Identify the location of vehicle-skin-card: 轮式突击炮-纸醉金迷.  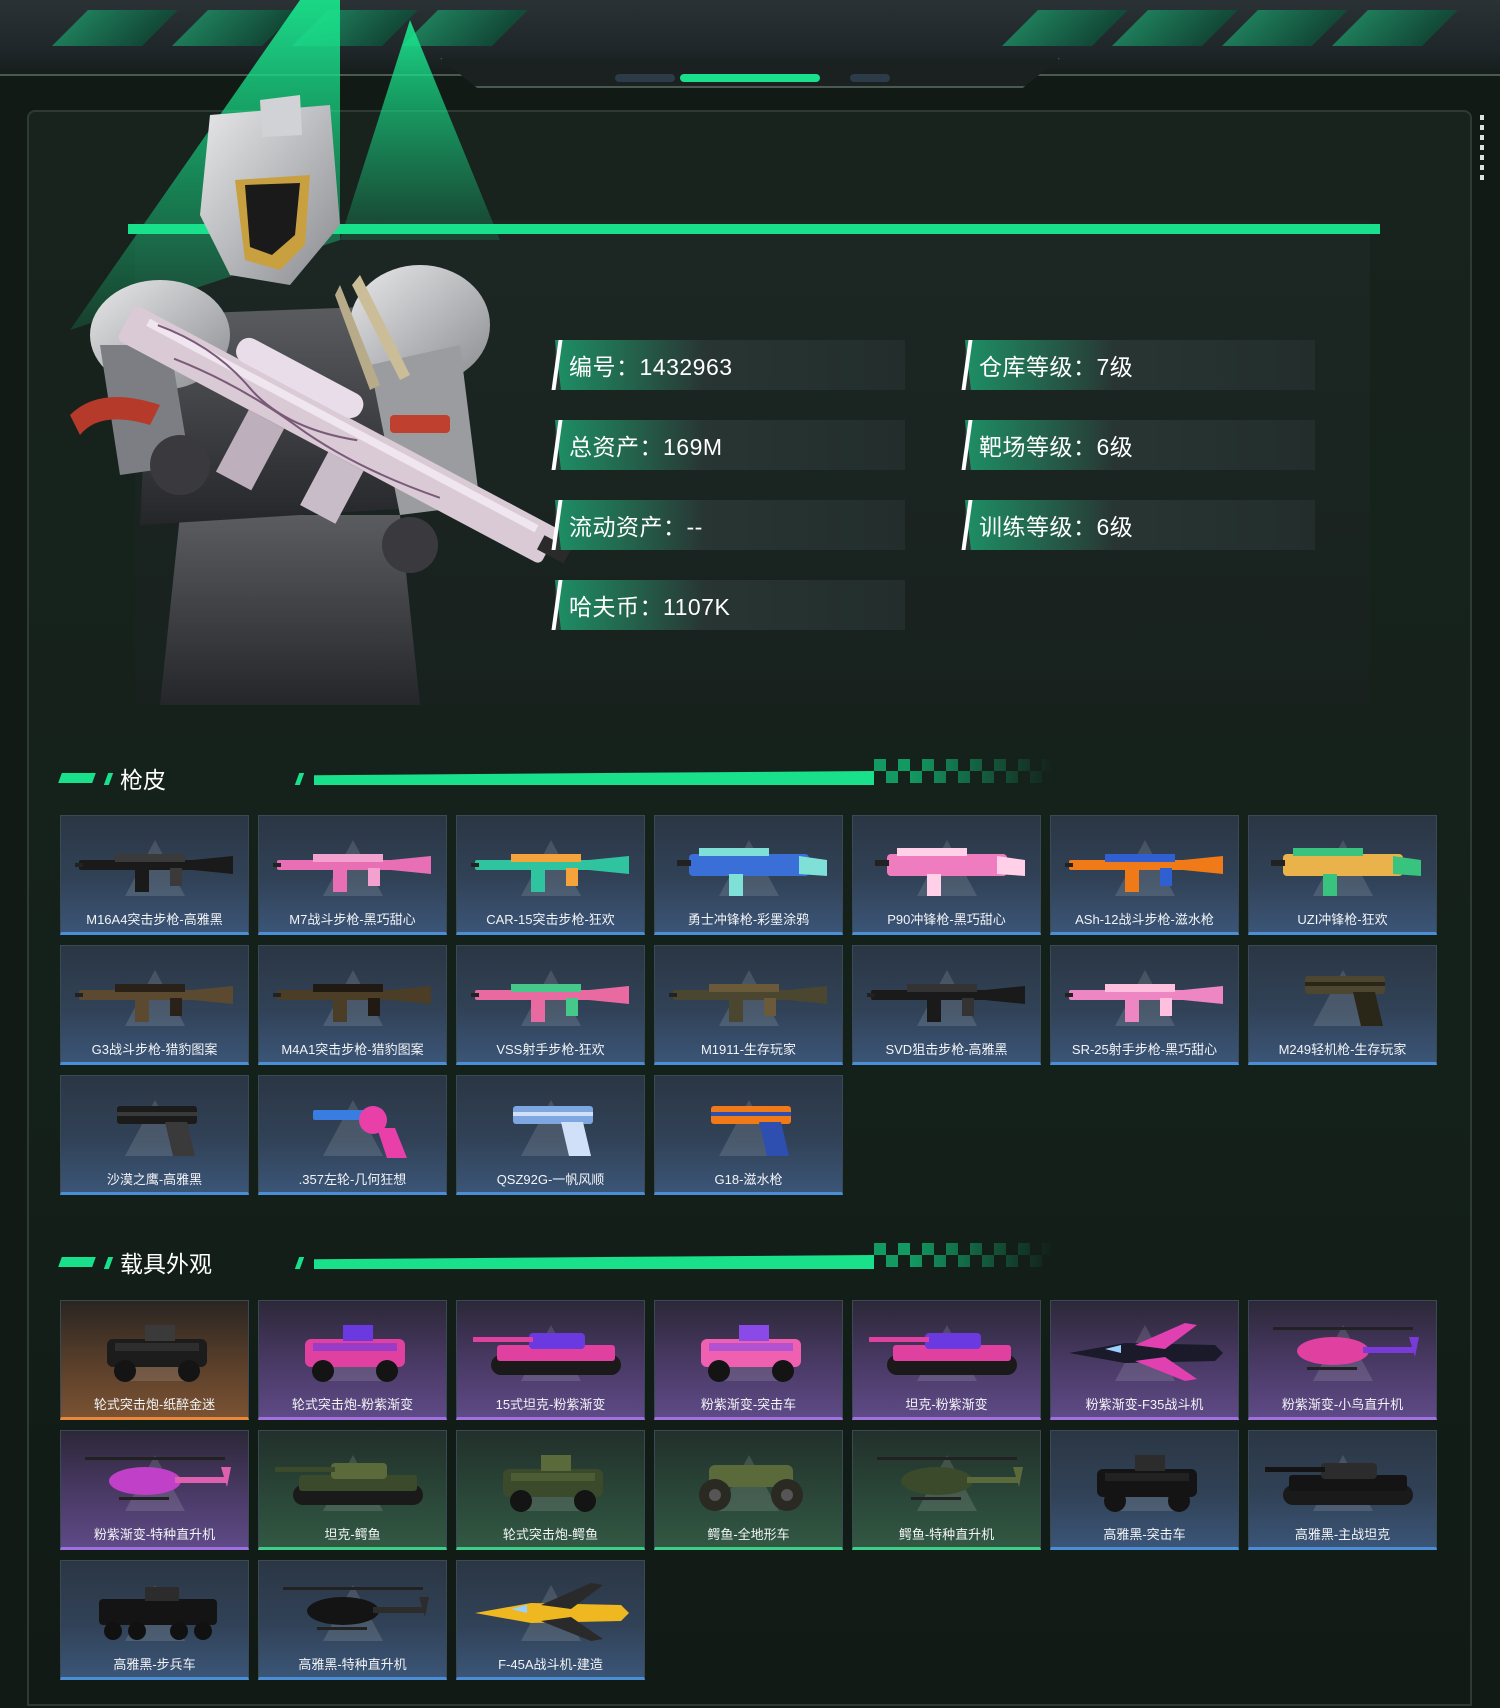
(154, 1360).